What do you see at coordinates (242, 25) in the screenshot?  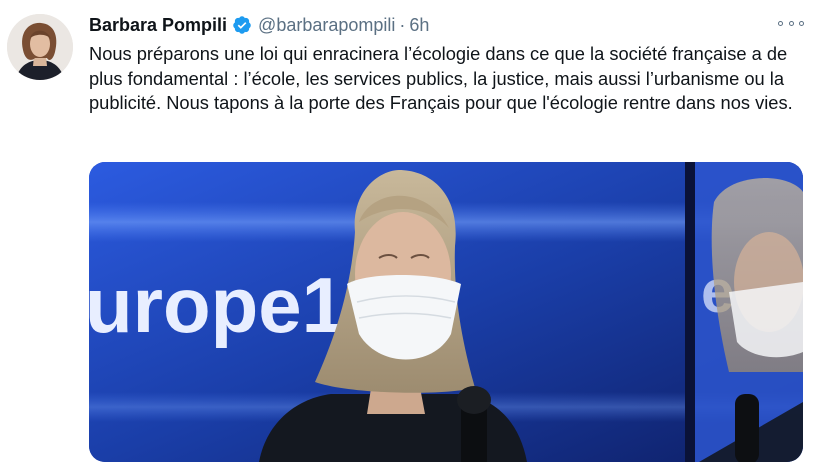 I see `verified-badge-icon` at bounding box center [242, 25].